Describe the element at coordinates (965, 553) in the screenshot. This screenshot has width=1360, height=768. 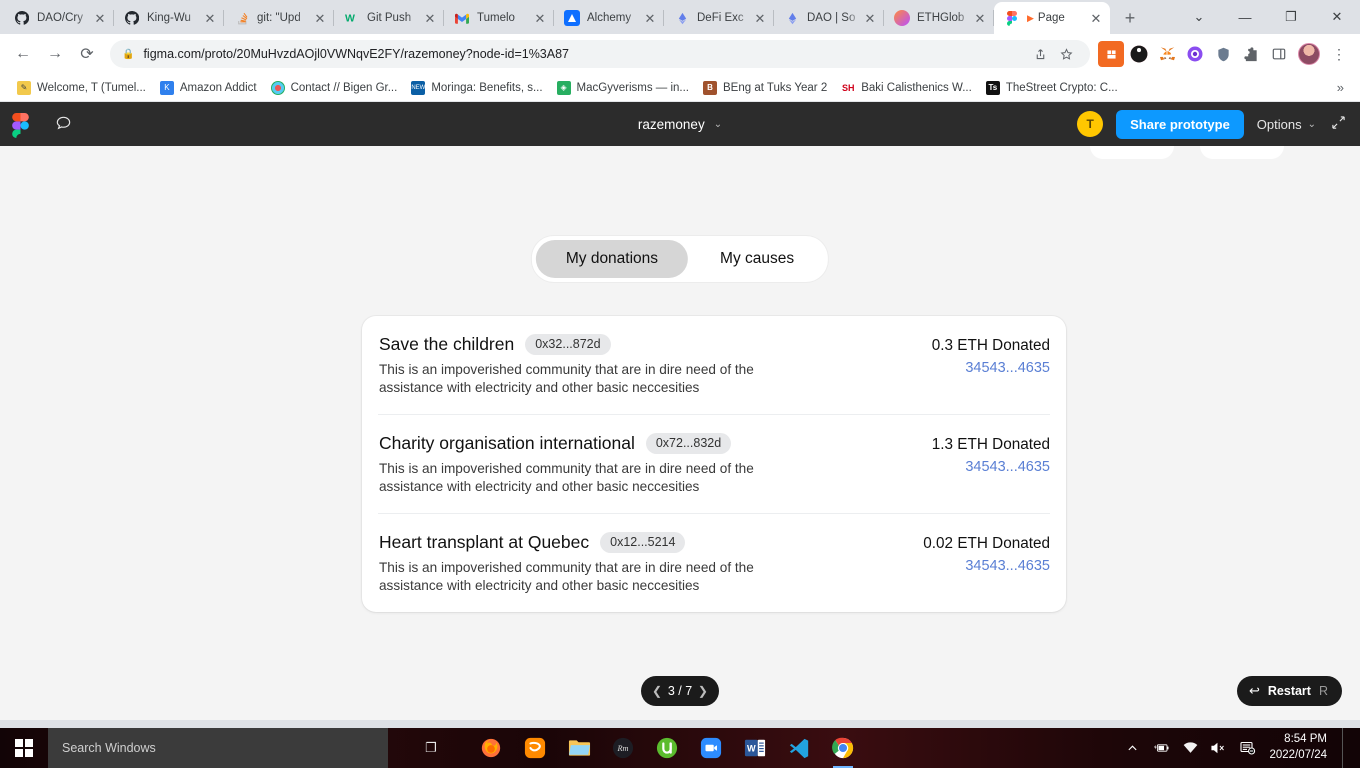
I see `donation-amount-block: 0.02 ETH Donated 34543...4635` at that location.